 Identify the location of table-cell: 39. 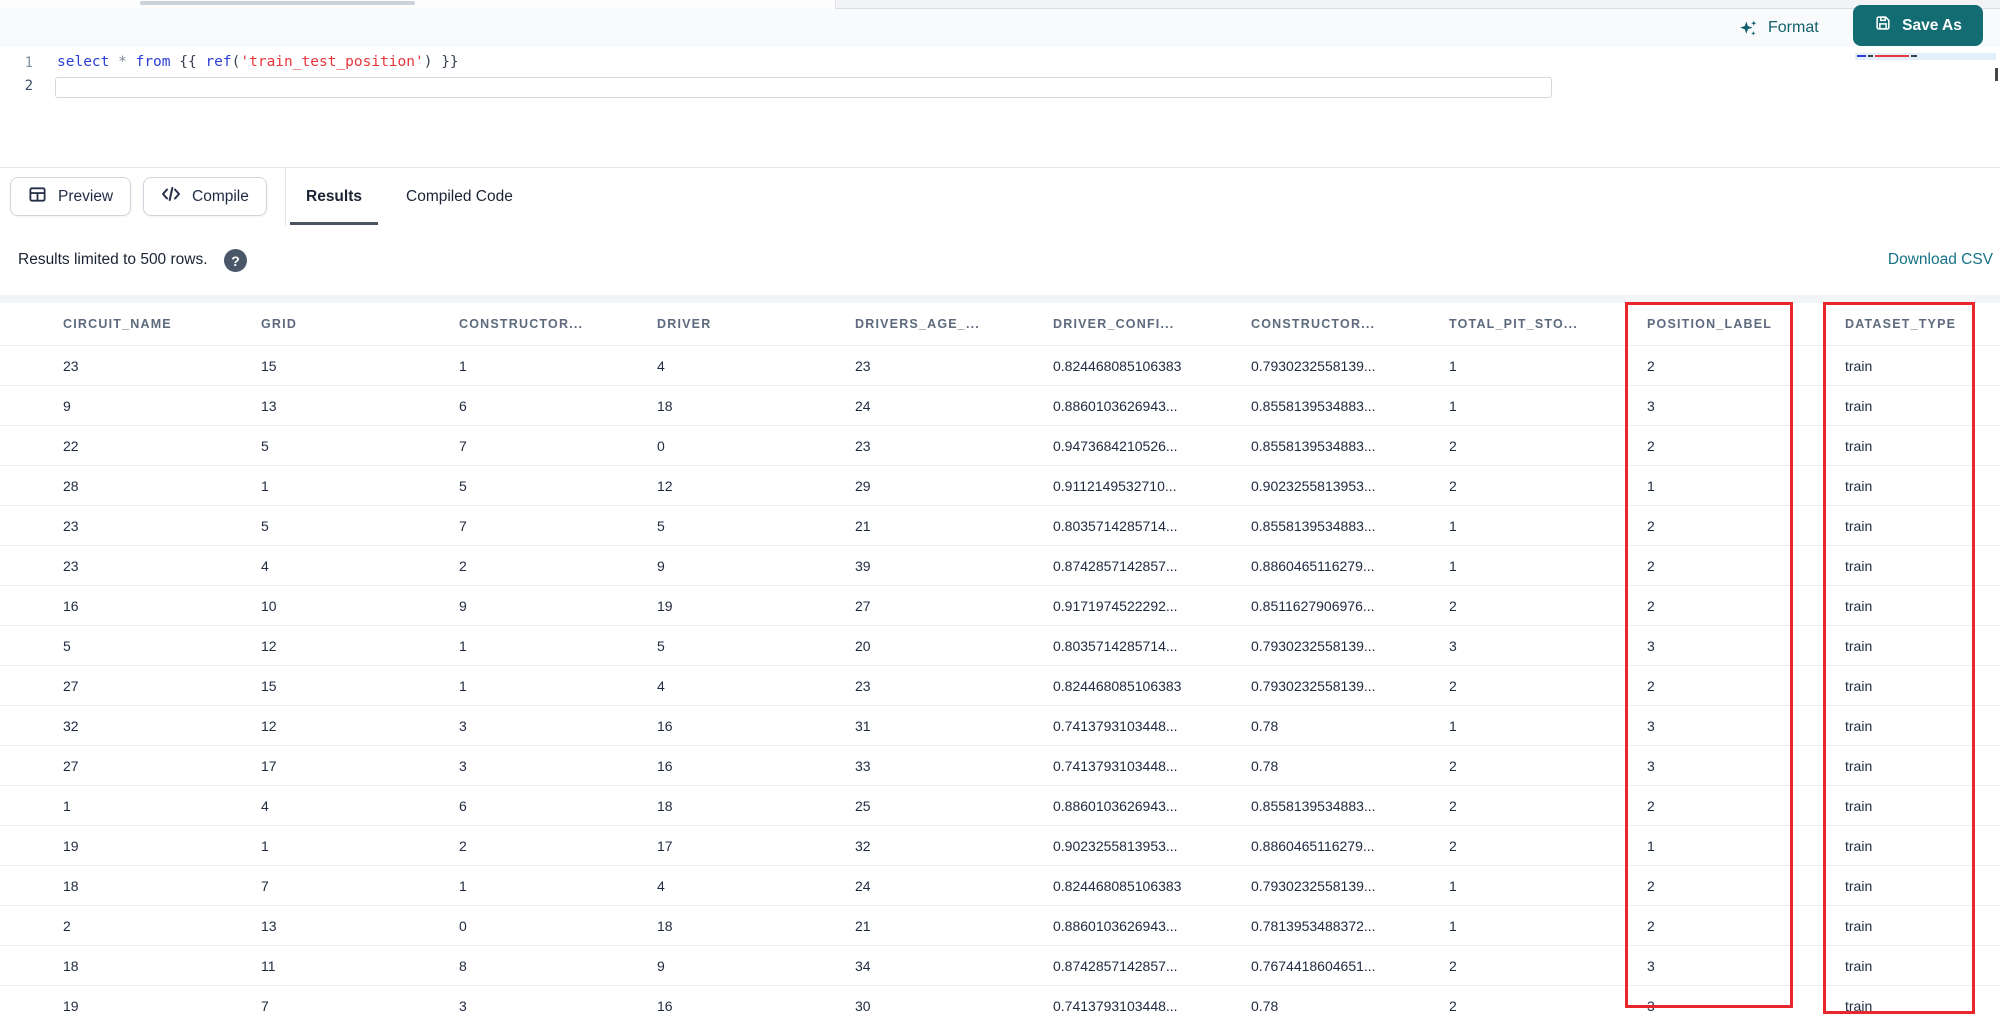
(863, 565).